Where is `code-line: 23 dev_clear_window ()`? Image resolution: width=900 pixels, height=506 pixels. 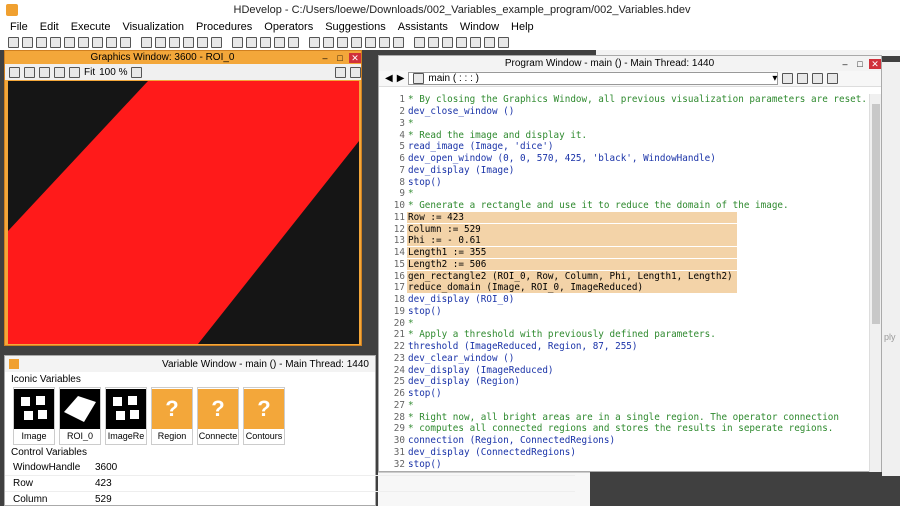
code-line: 23 dev_clear_window () is located at coordinates (624, 359).